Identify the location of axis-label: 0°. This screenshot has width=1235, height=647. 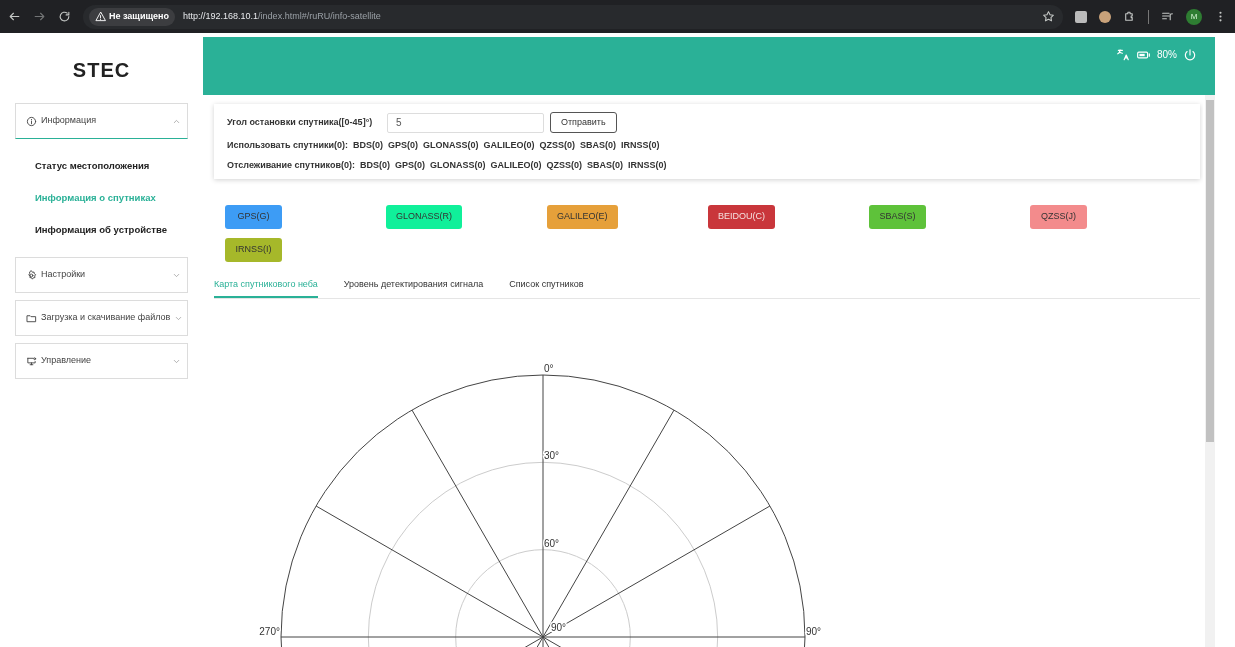
(549, 368).